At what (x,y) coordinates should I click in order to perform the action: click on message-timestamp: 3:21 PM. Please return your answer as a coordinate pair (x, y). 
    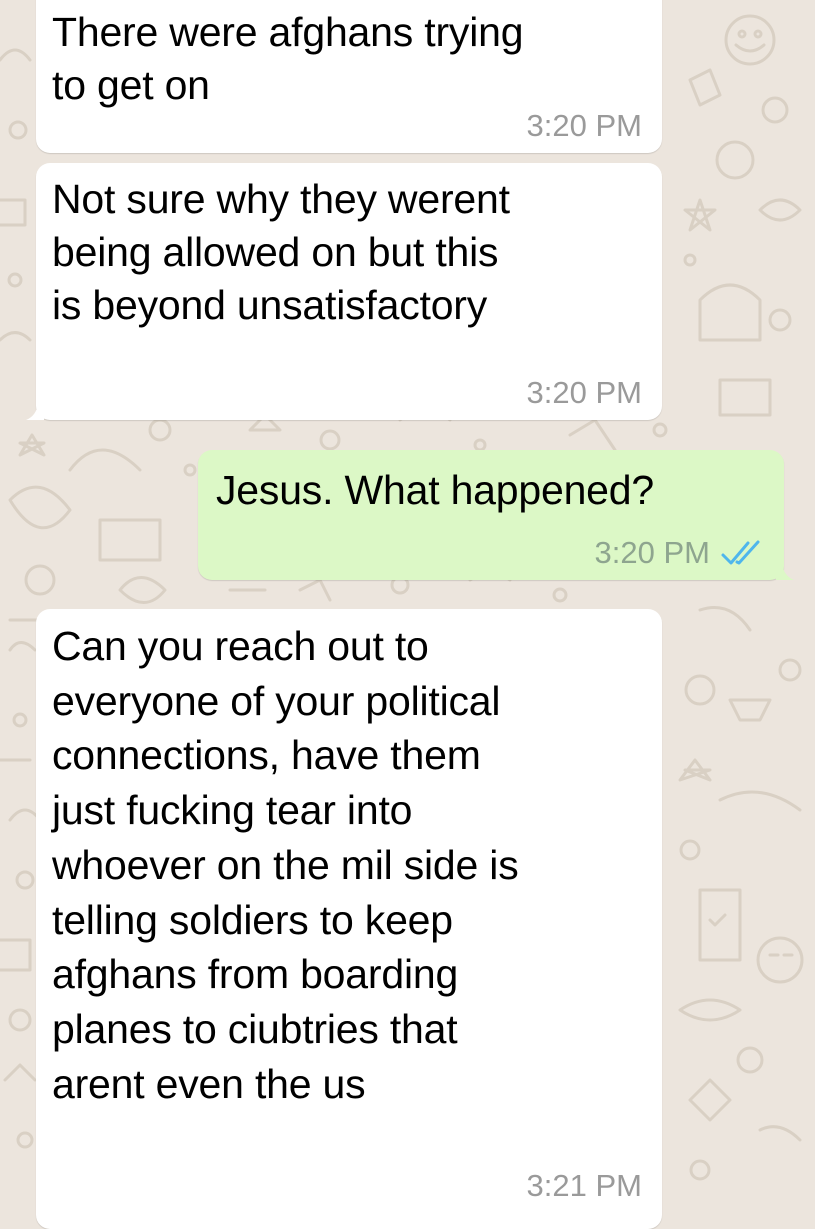
    Looking at the image, I should click on (584, 1185).